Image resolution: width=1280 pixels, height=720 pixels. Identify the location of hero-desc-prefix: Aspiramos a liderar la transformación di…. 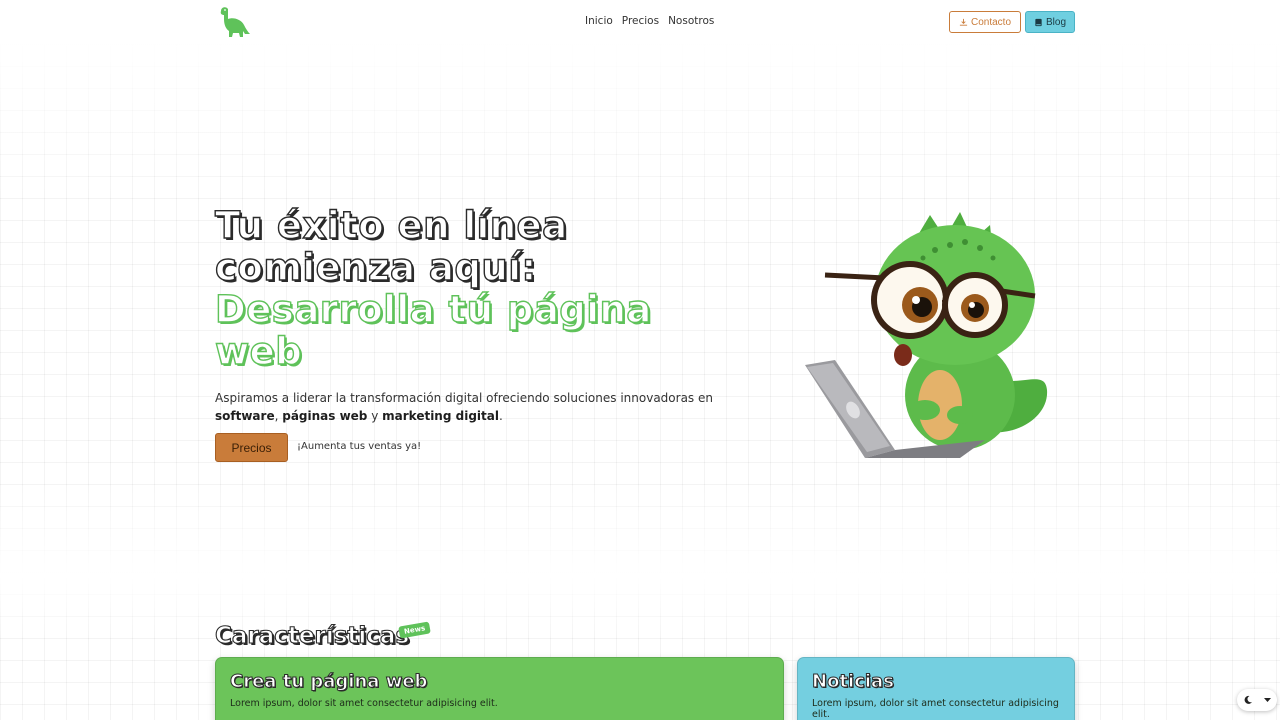
(464, 398).